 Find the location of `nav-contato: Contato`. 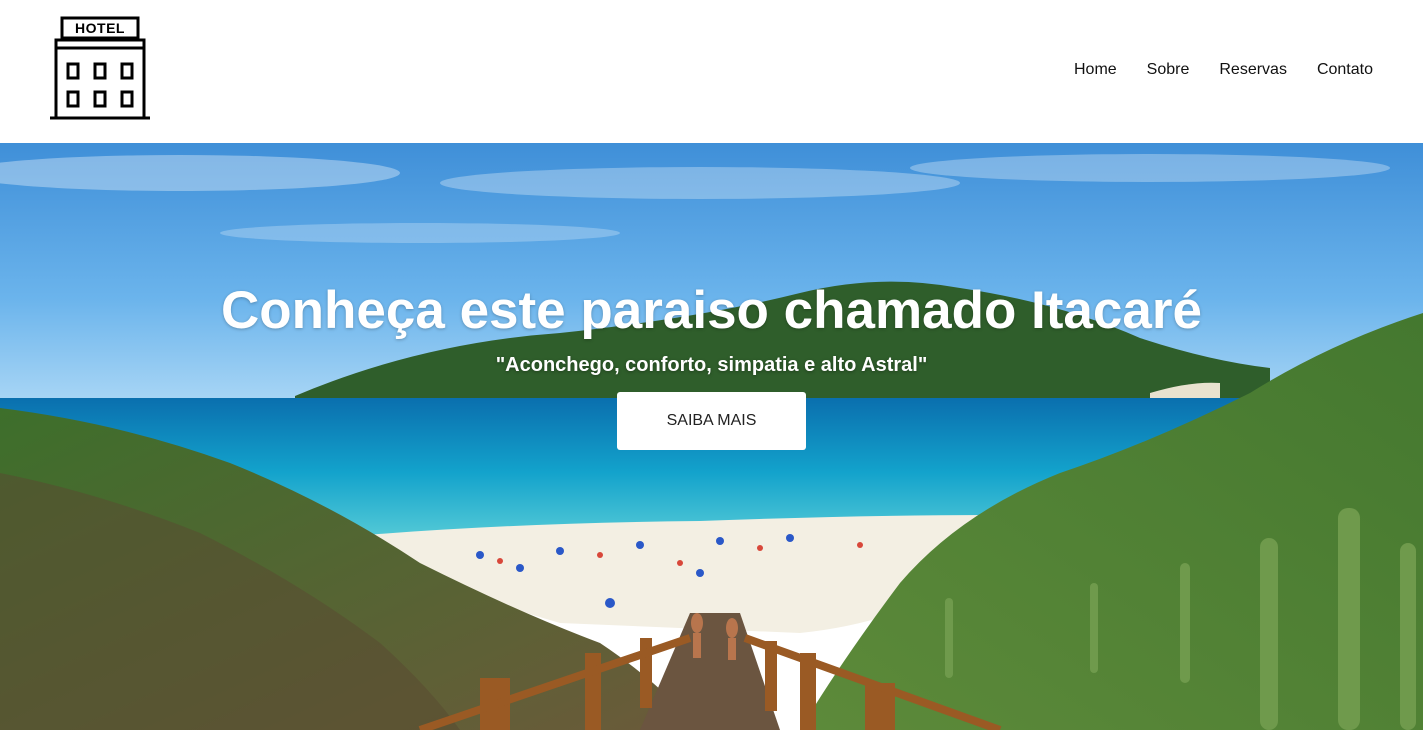

nav-contato: Contato is located at coordinates (1345, 70).